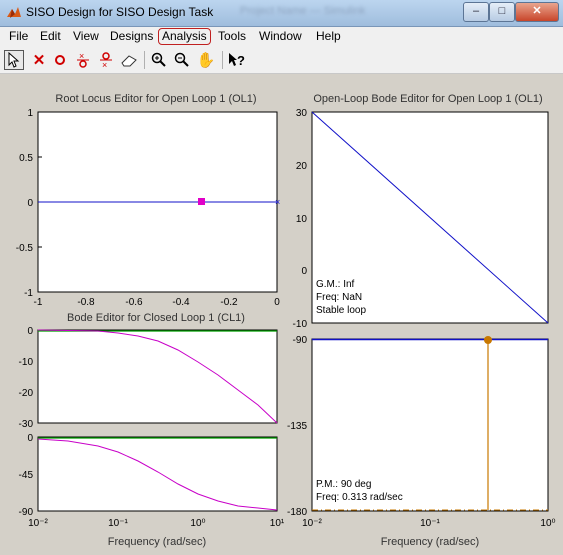 The width and height of the screenshot is (563, 555). I want to click on menu-file: File, so click(18, 36).